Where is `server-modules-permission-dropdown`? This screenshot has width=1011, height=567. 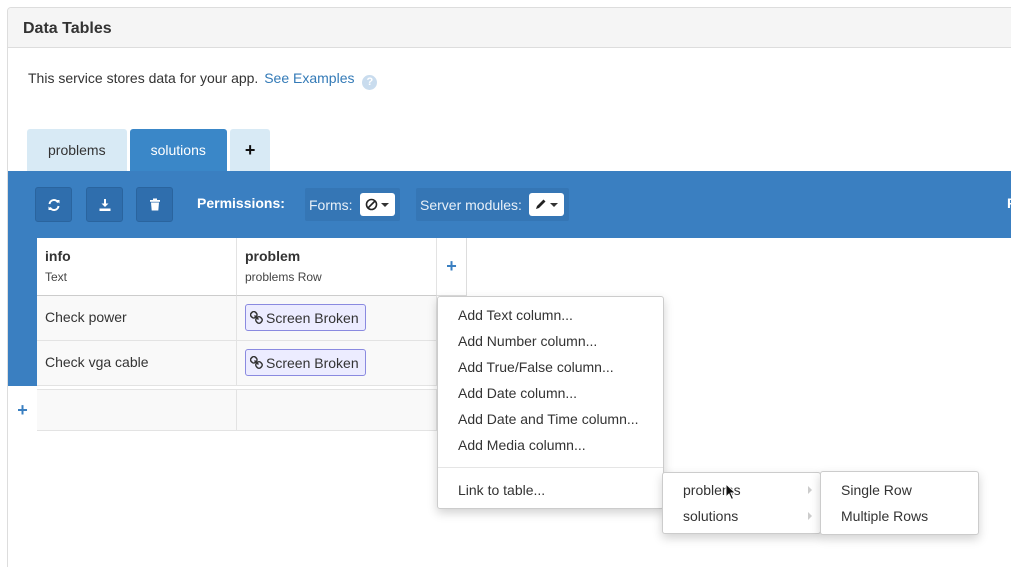 server-modules-permission-dropdown is located at coordinates (546, 204).